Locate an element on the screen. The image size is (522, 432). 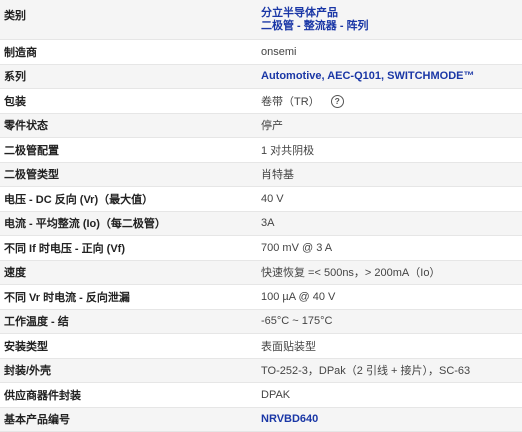
spec-value: -65°C ~ 175°C is located at coordinates (297, 321).